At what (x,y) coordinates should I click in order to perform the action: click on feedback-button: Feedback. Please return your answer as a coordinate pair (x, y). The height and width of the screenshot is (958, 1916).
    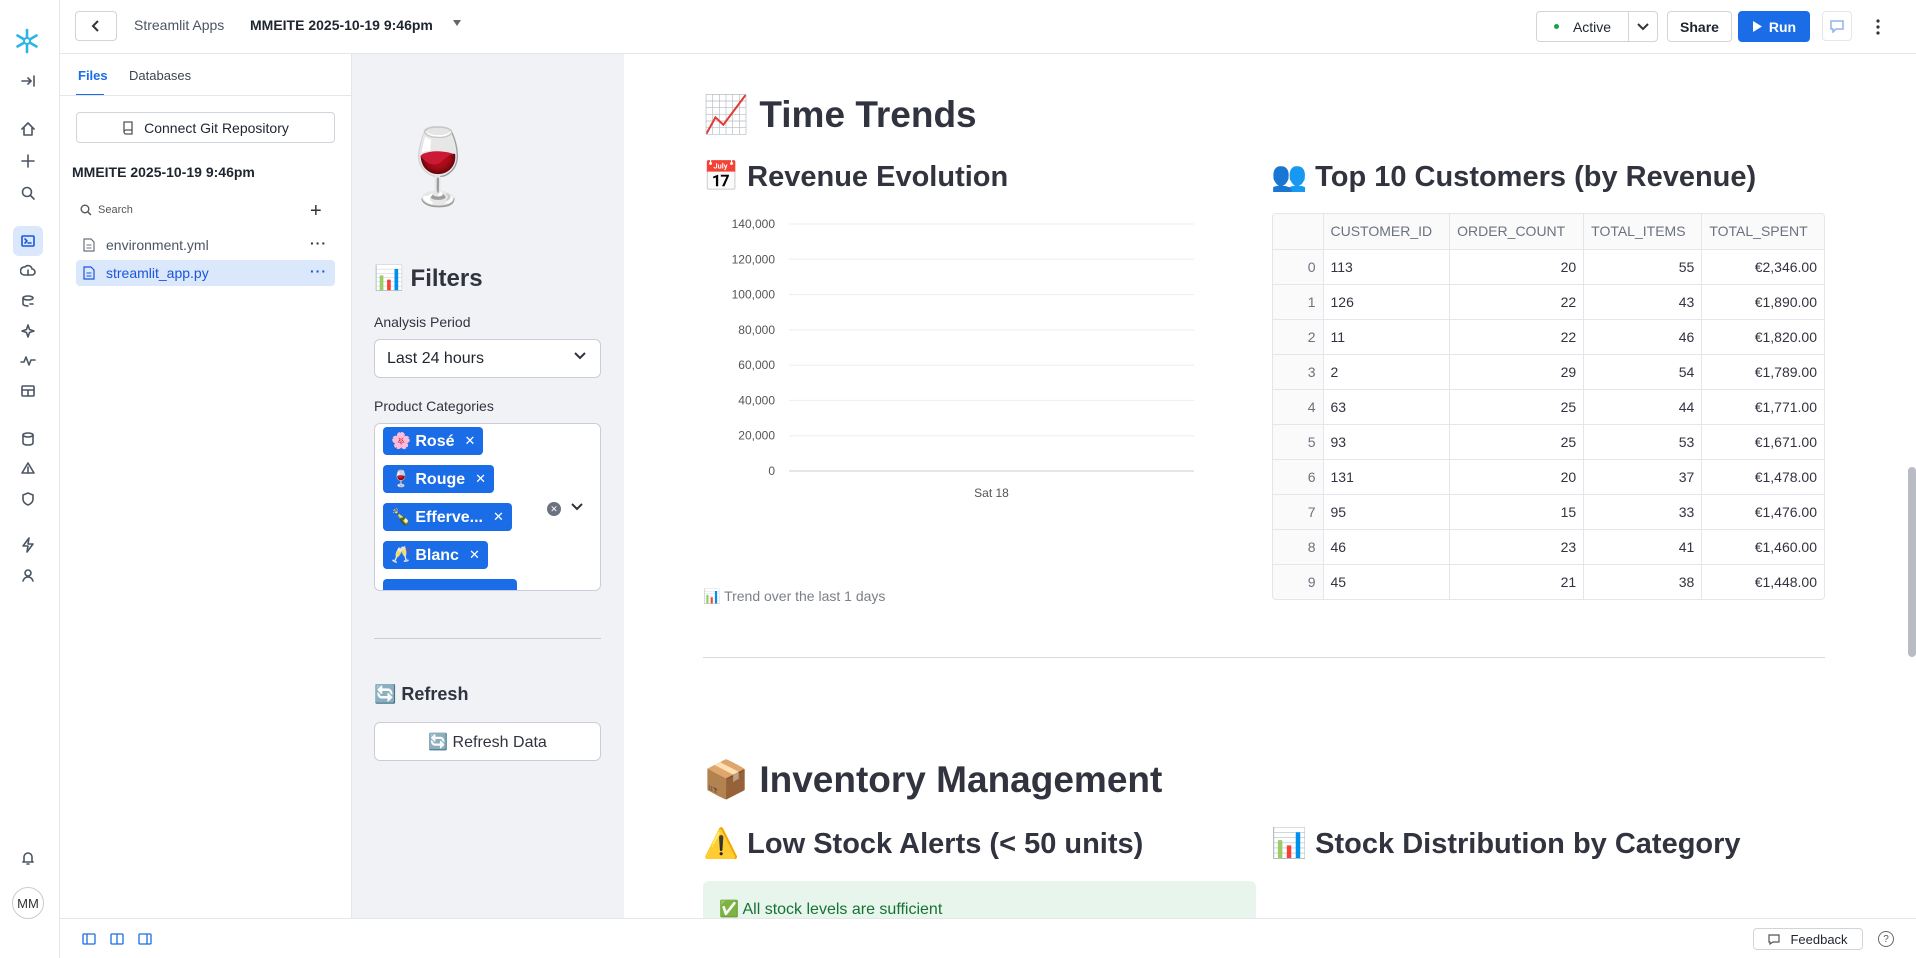
    Looking at the image, I should click on (1808, 939).